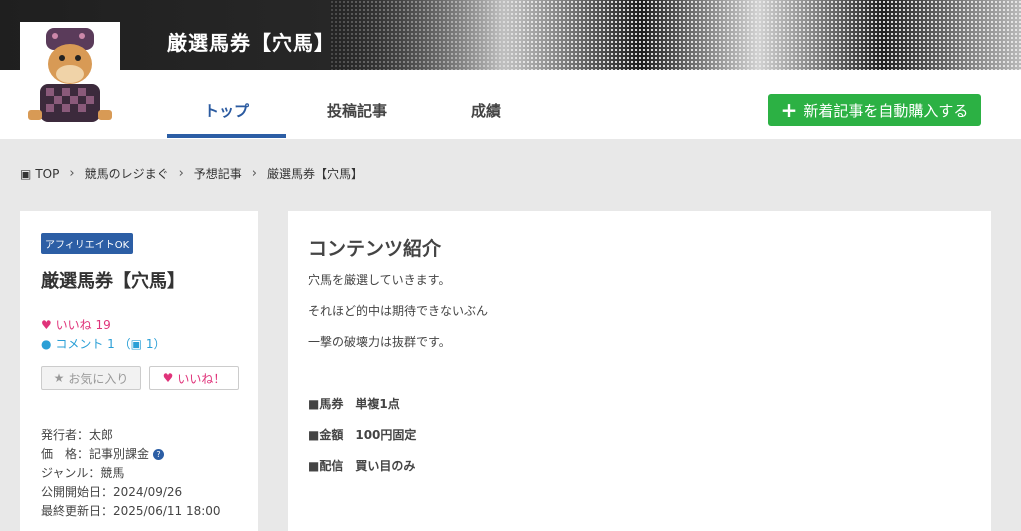 The image size is (1021, 531). What do you see at coordinates (103, 343) in the screenshot?
I see `comments-count: ● コメント 1 （▣ 1）` at bounding box center [103, 343].